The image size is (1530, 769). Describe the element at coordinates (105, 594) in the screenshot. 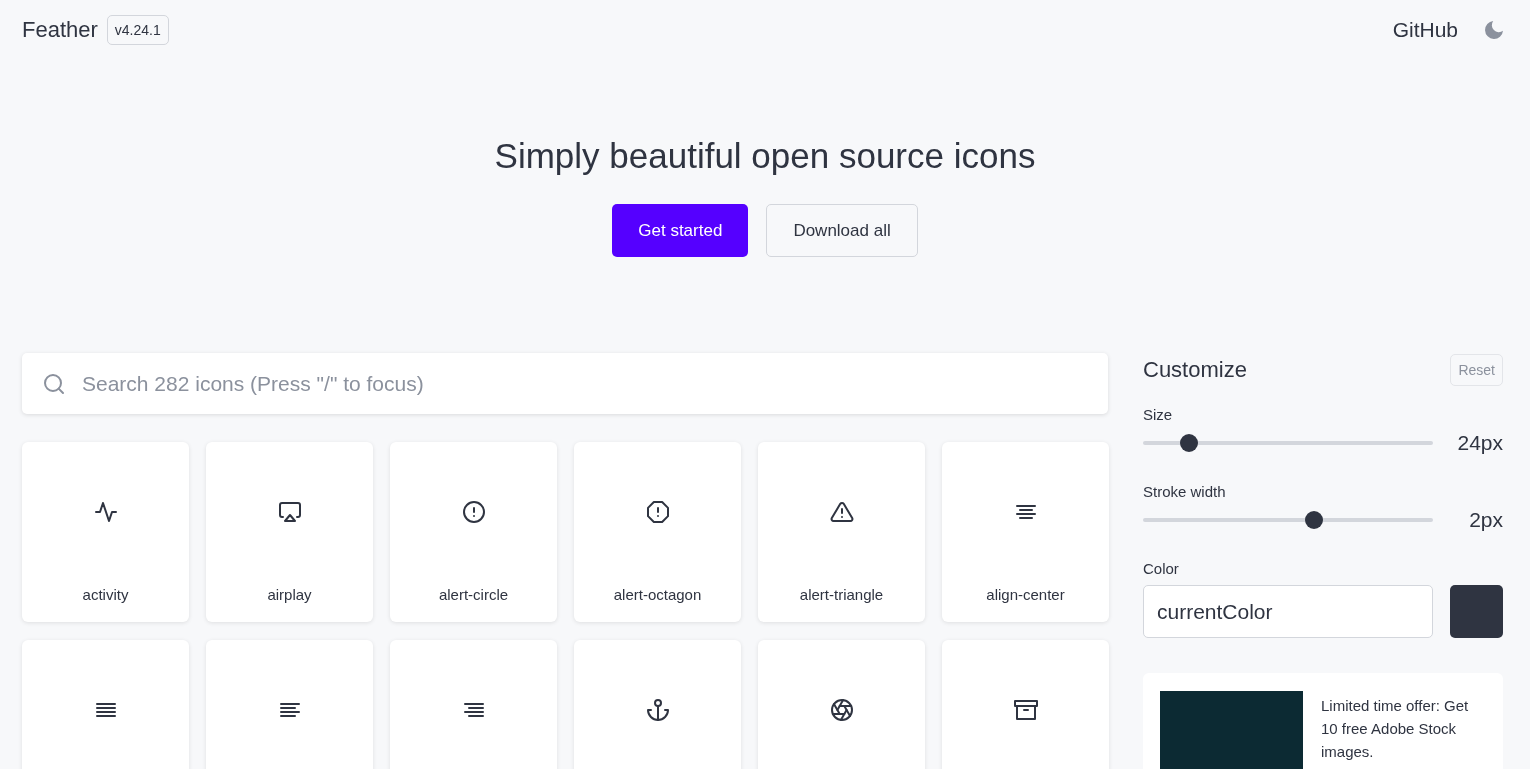

I see `icon-name: activity` at that location.